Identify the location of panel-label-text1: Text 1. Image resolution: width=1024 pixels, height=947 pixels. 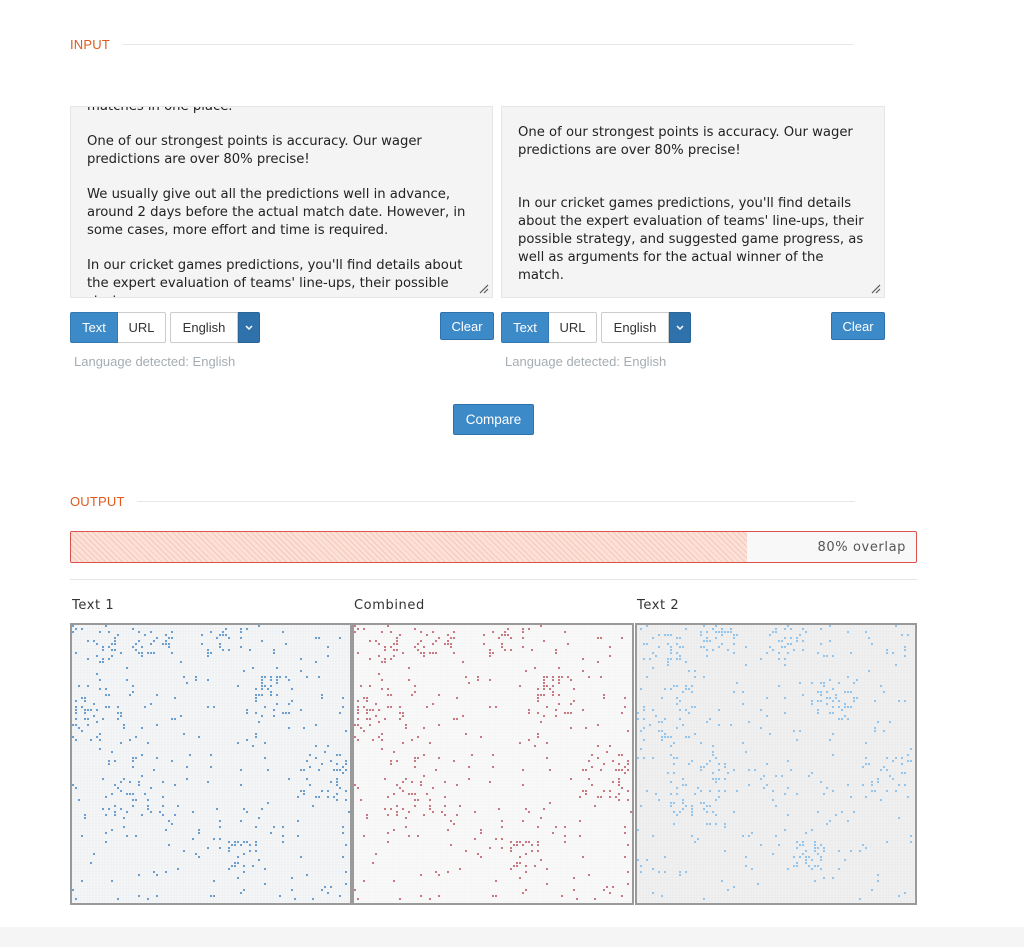
(93, 605).